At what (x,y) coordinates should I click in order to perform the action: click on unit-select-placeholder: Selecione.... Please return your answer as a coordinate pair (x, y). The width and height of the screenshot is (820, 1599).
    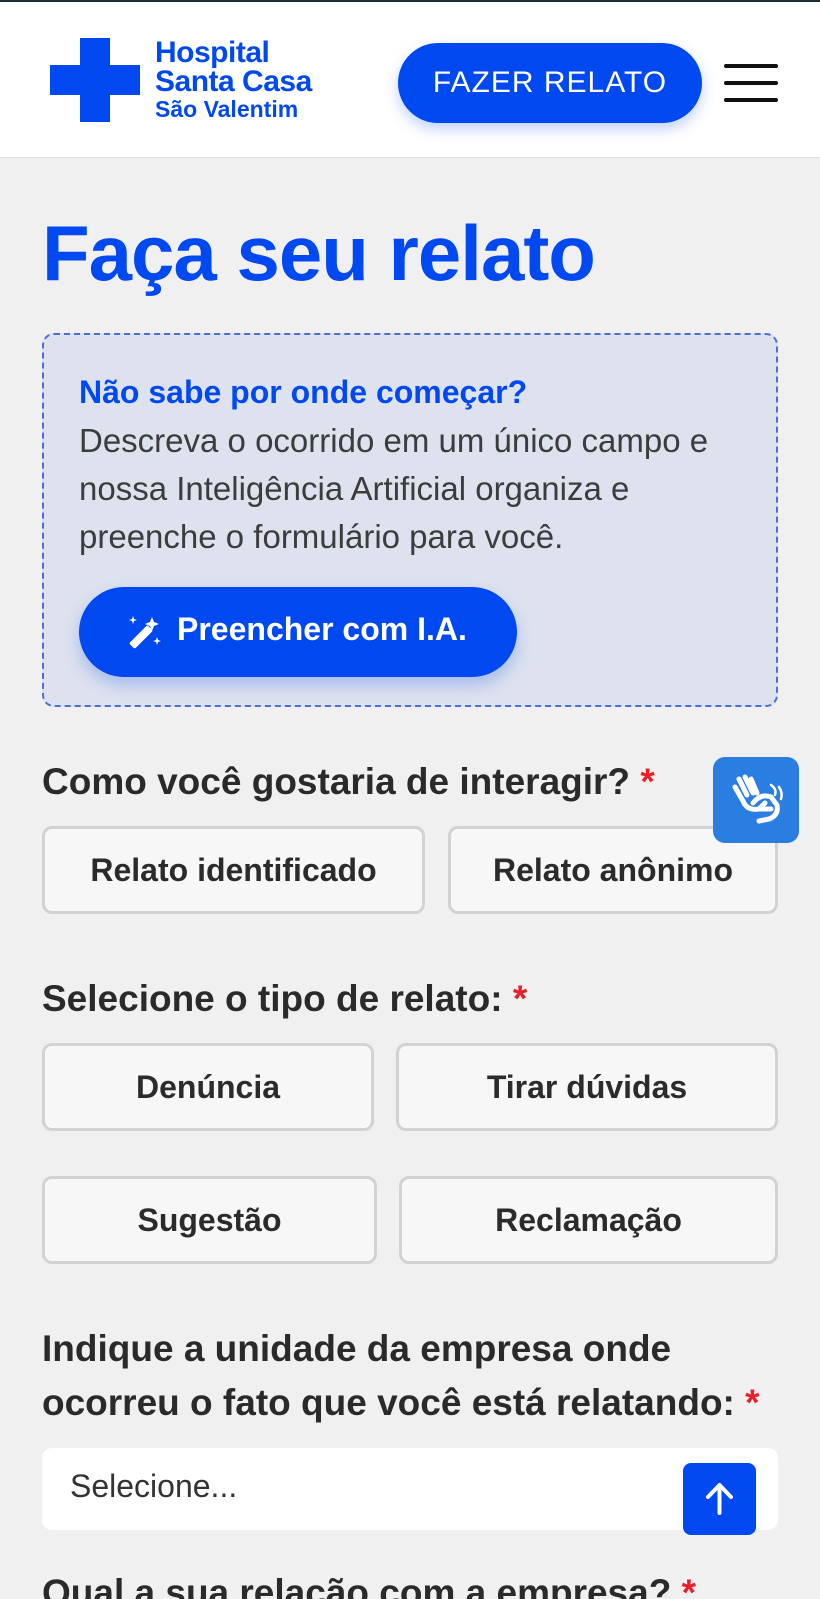
    Looking at the image, I should click on (154, 1486).